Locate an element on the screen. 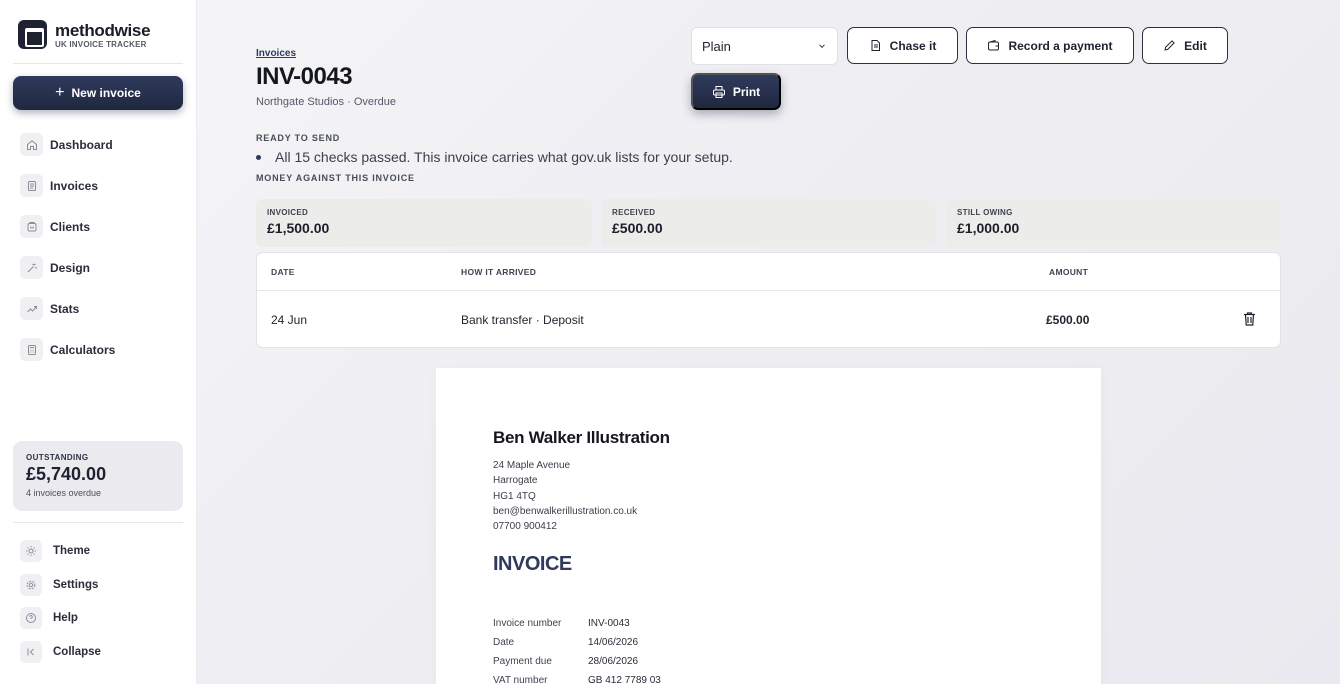 This screenshot has width=1340, height=684. sidebar-item-label: Dashboard is located at coordinates (81, 144).